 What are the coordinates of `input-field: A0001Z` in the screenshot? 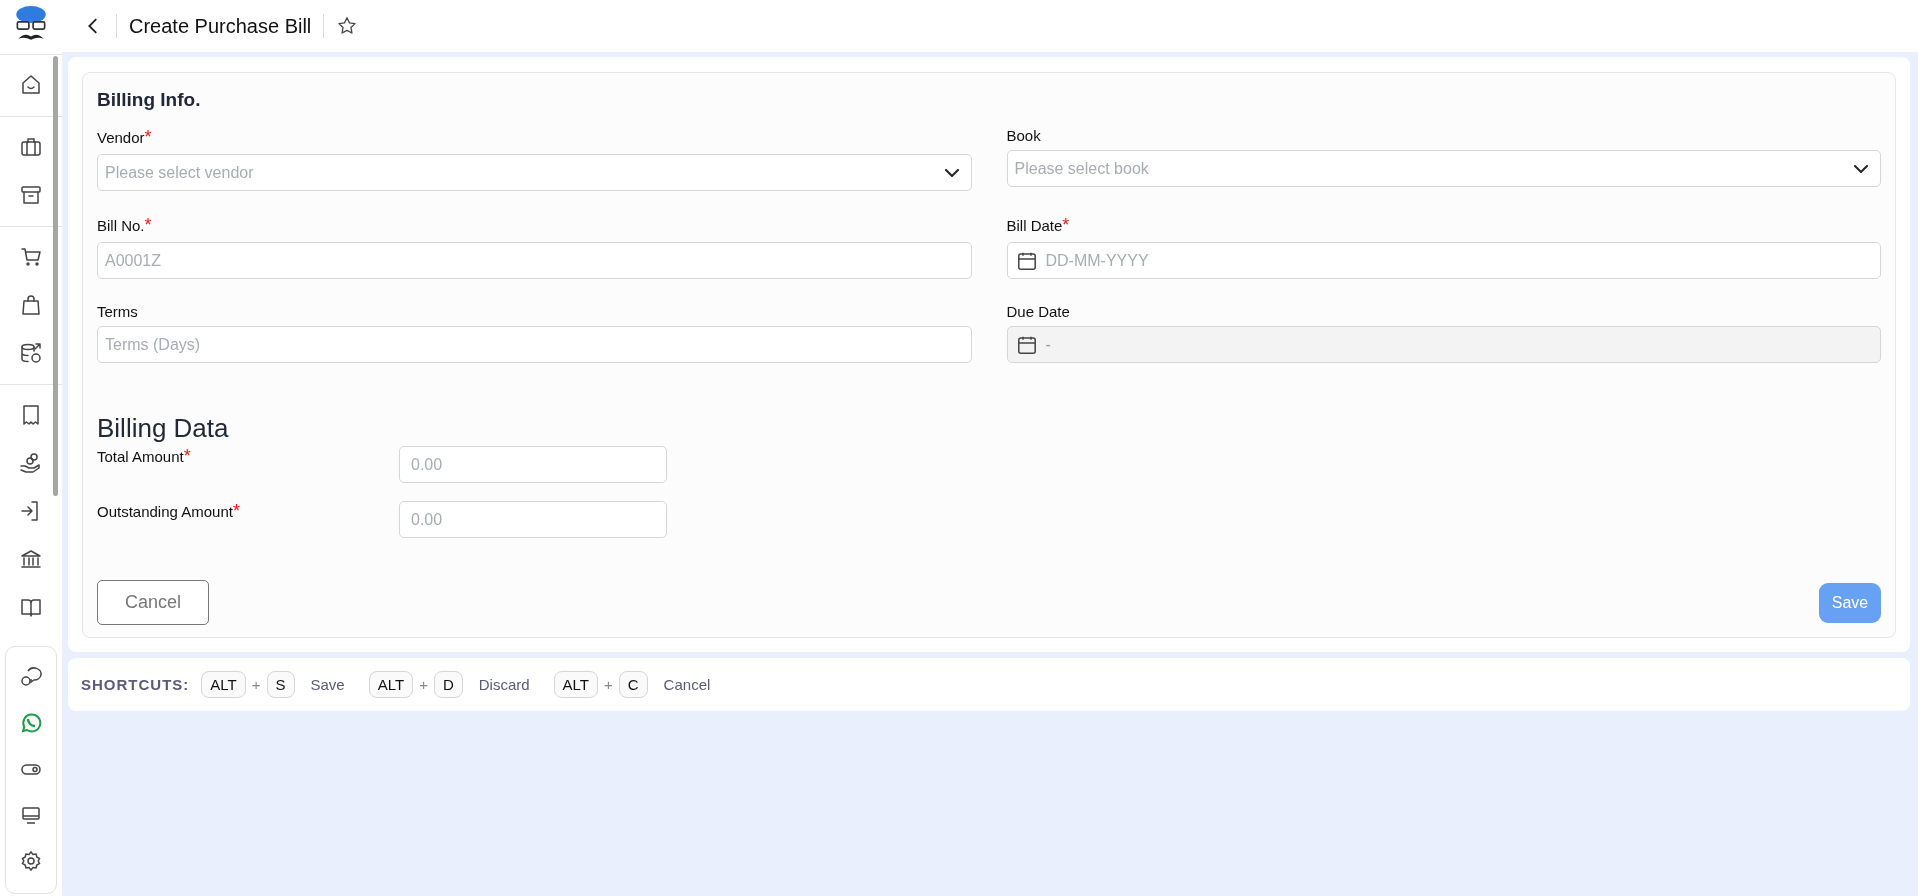 It's located at (534, 260).